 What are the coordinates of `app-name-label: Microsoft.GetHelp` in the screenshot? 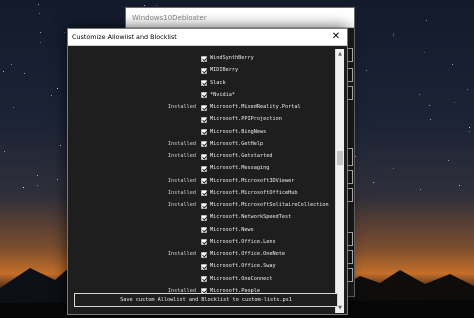 It's located at (237, 143).